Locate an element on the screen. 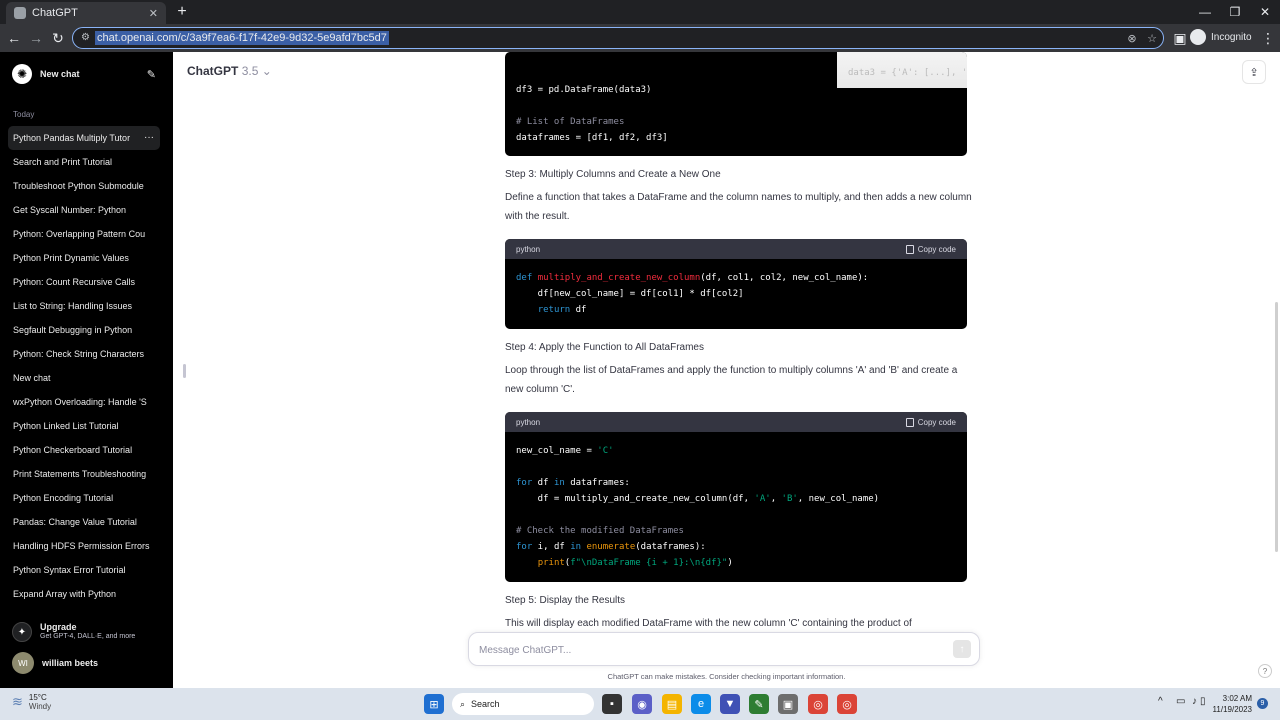  model-selector: ChatGPT 3.5 ⌄ is located at coordinates (229, 71).